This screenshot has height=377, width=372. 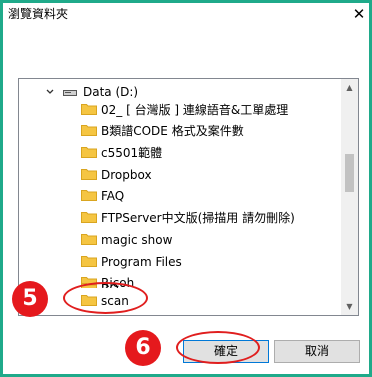 I want to click on chevron-down-icon, so click(x=50, y=92).